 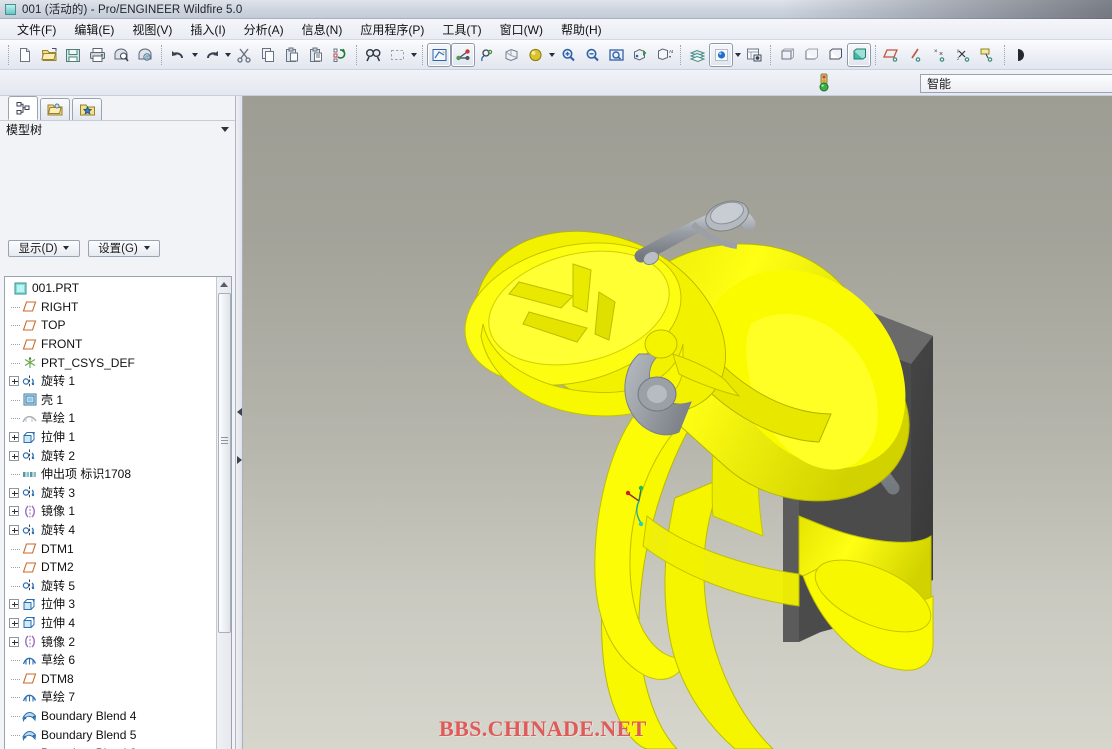 I want to click on scrollbar-thumb, so click(x=224, y=463).